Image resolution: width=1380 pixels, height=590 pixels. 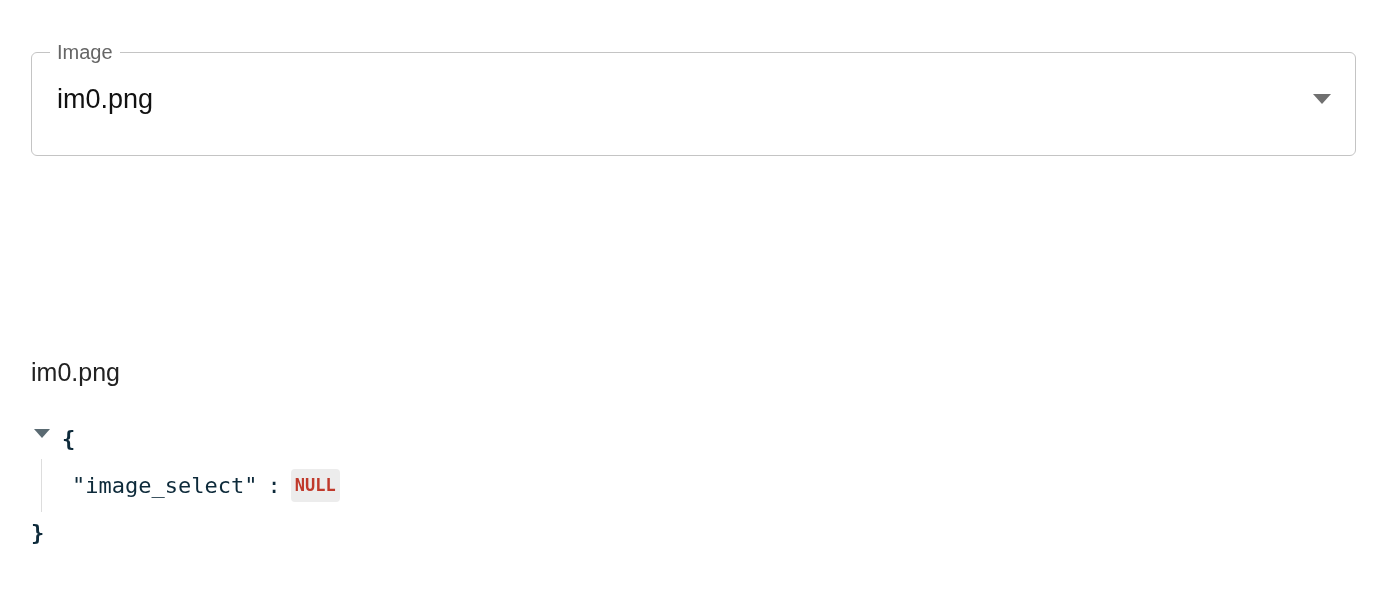 I want to click on field-label: Image, so click(x=85, y=52).